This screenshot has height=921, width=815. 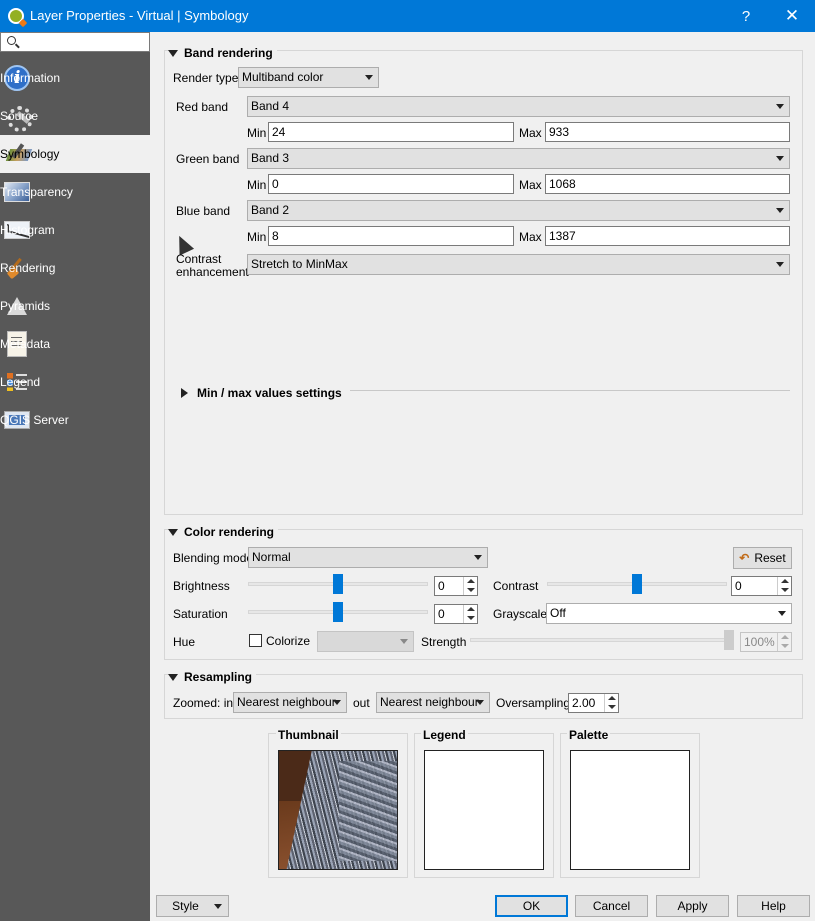 What do you see at coordinates (212, 677) in the screenshot?
I see `resampling-header: Resampling` at bounding box center [212, 677].